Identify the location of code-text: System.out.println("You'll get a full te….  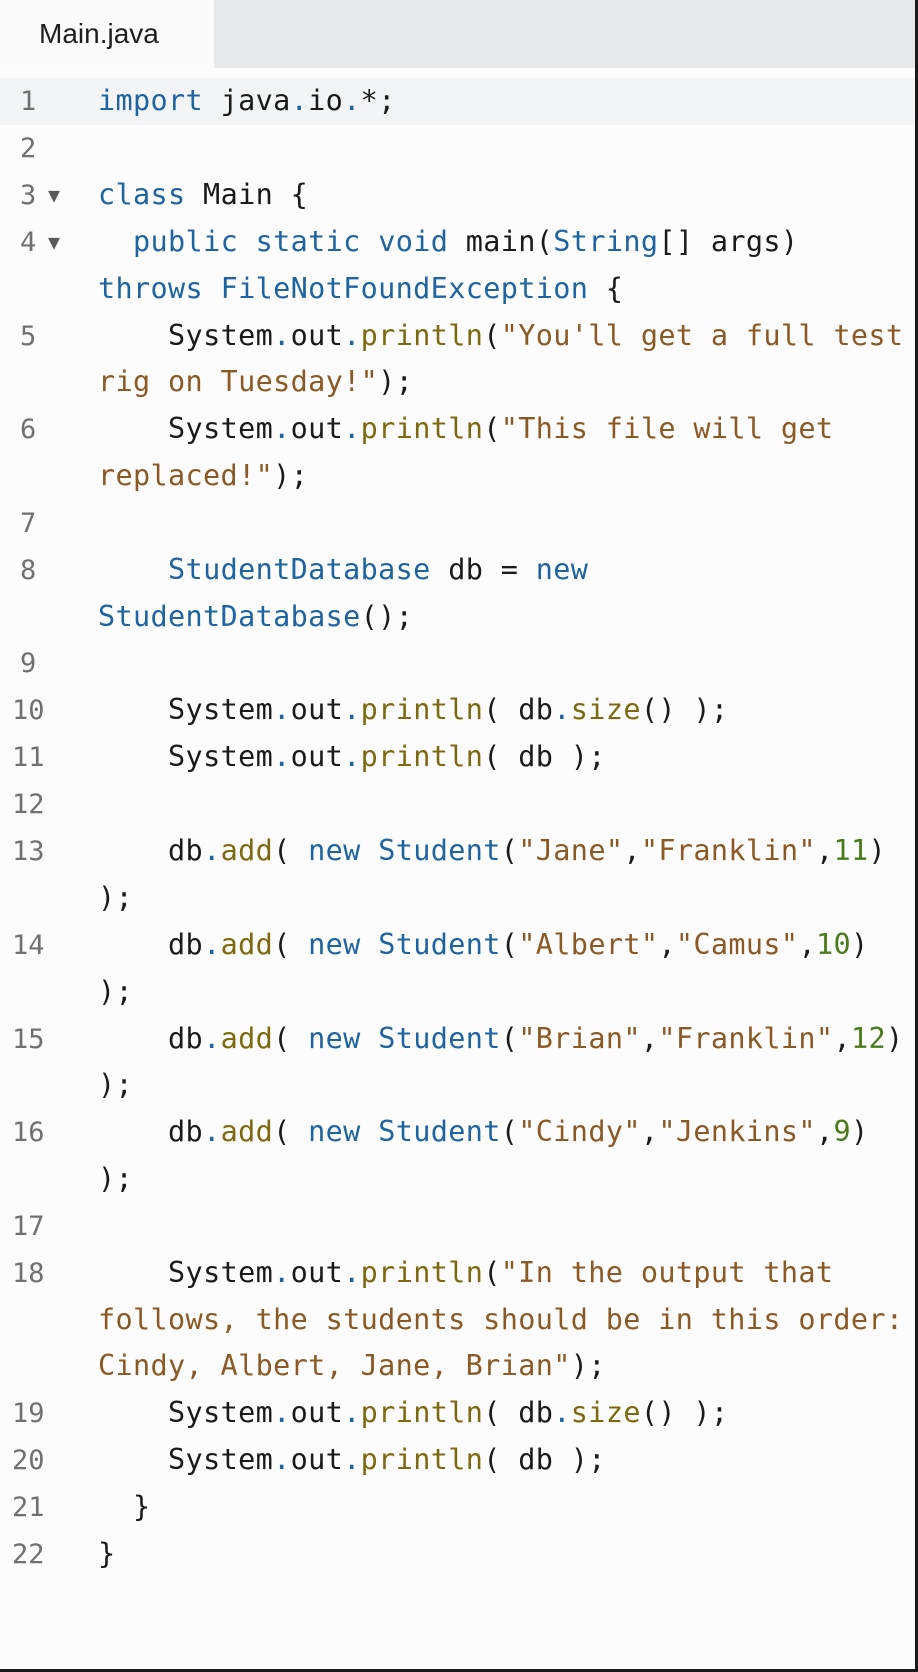
(506, 360).